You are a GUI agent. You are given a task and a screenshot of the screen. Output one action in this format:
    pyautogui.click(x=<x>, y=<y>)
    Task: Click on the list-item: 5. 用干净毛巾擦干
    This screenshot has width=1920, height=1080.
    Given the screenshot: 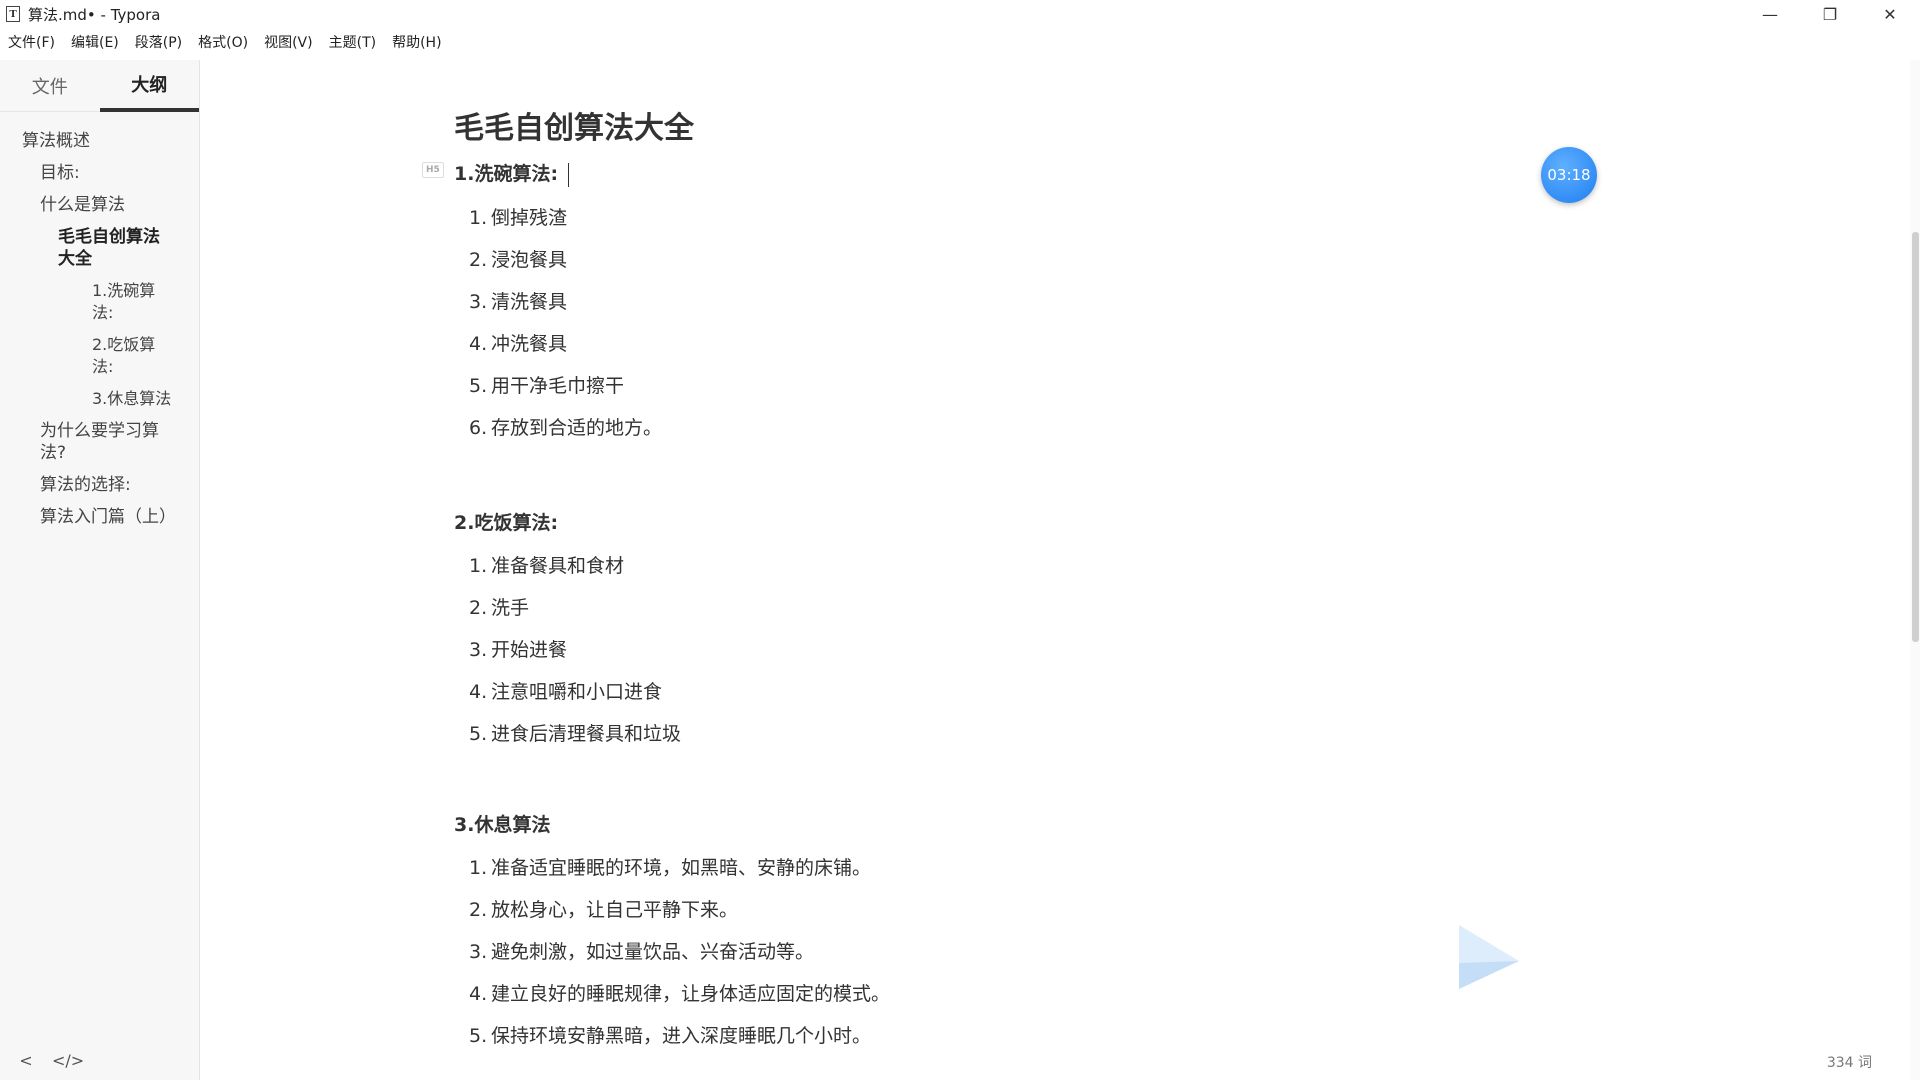 What is the action you would take?
    pyautogui.click(x=1054, y=394)
    